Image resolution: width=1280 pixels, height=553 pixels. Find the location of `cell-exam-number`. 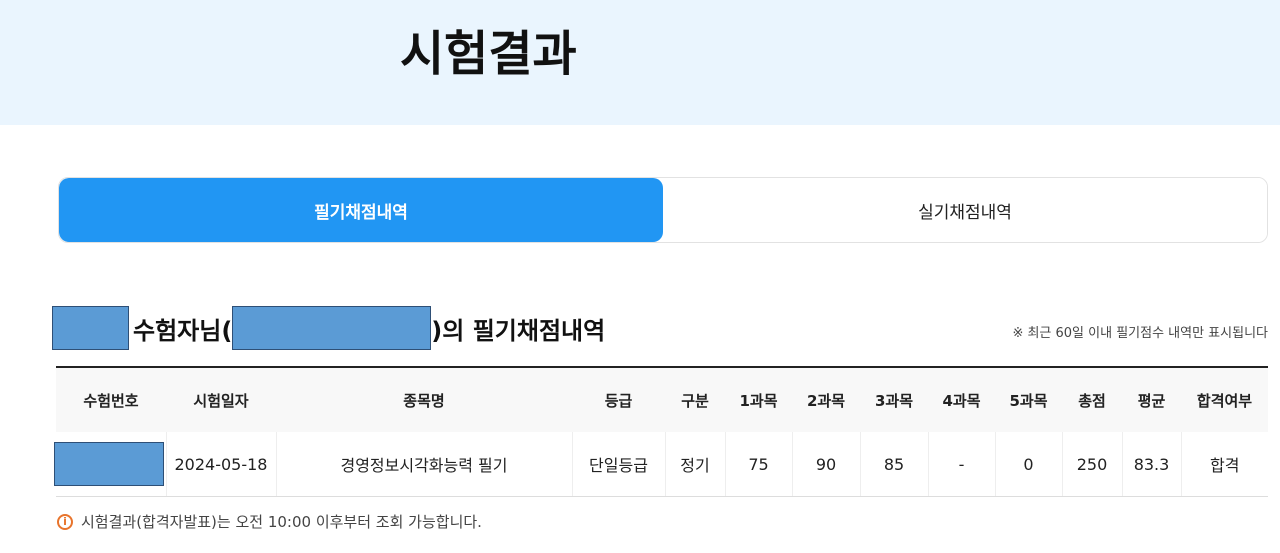

cell-exam-number is located at coordinates (110, 464).